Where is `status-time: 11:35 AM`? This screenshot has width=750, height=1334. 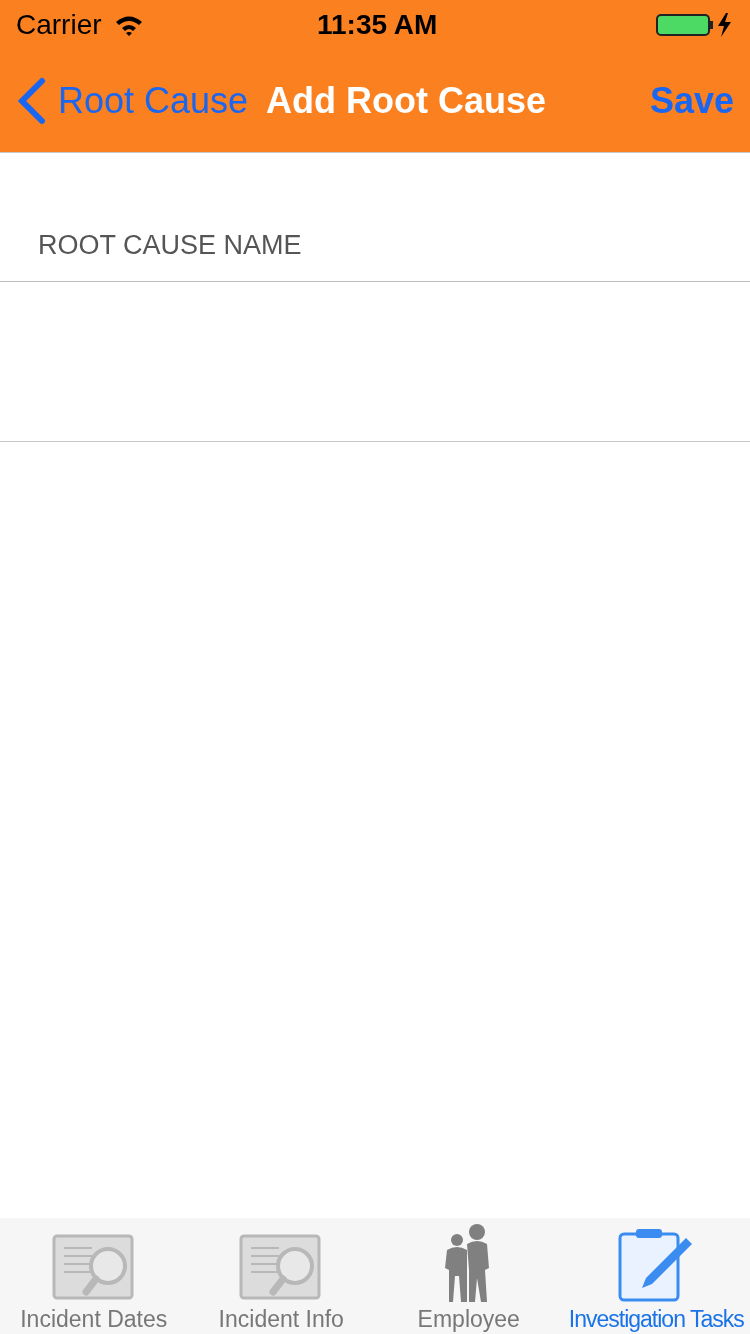
status-time: 11:35 AM is located at coordinates (377, 25).